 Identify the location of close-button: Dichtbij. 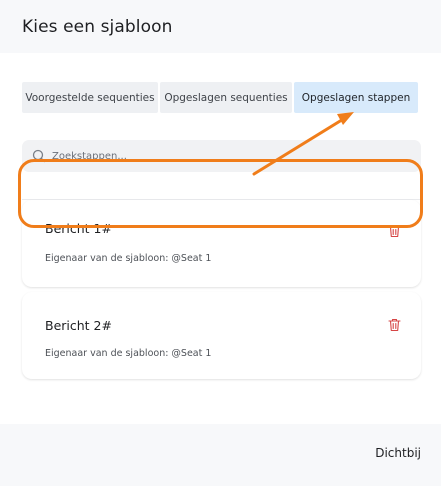
(398, 453).